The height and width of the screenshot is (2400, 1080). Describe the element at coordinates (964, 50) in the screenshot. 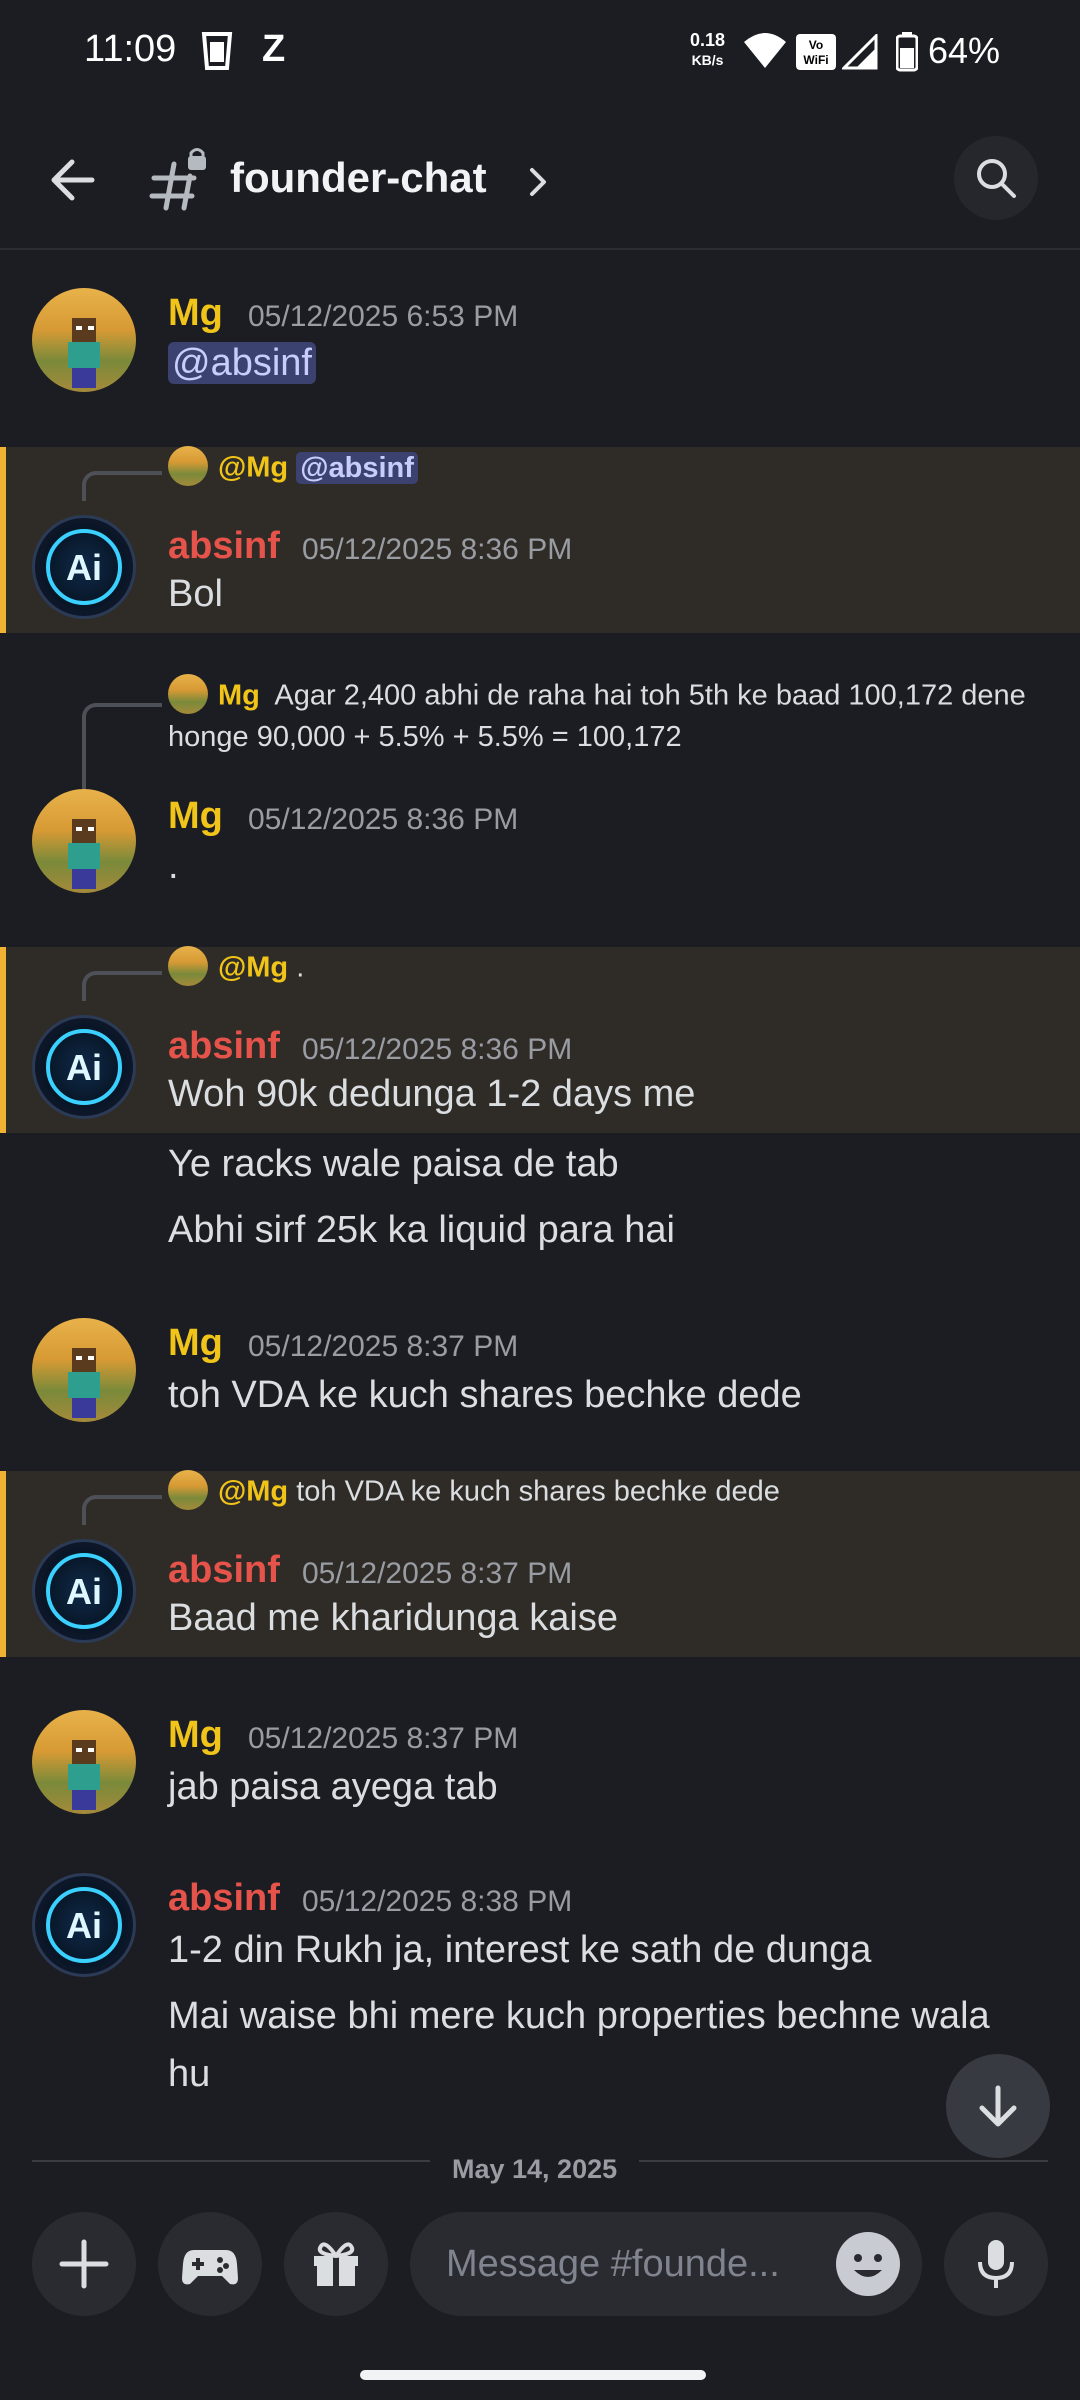

I see `battery-percent: 64%` at that location.